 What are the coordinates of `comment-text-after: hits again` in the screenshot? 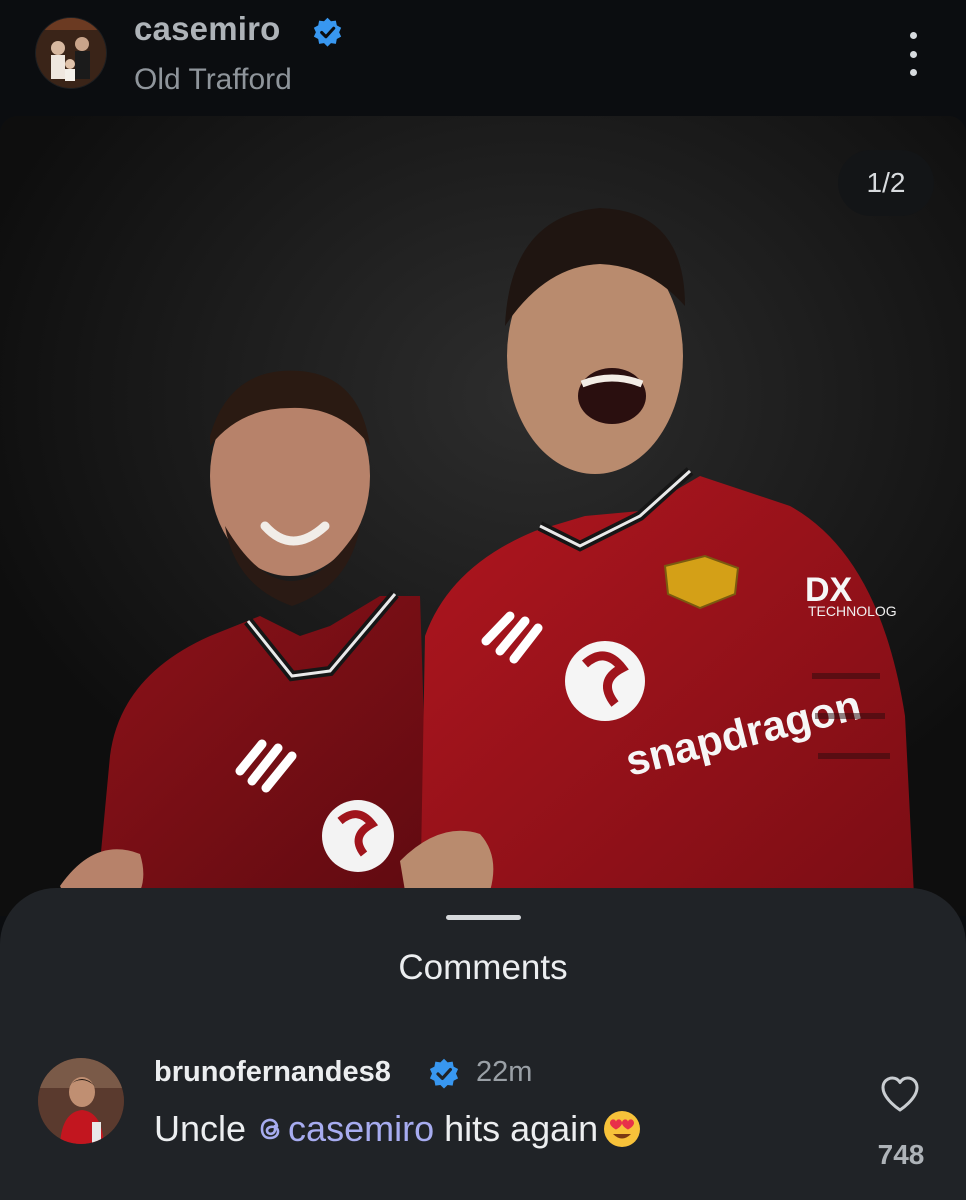 It's located at (516, 1128).